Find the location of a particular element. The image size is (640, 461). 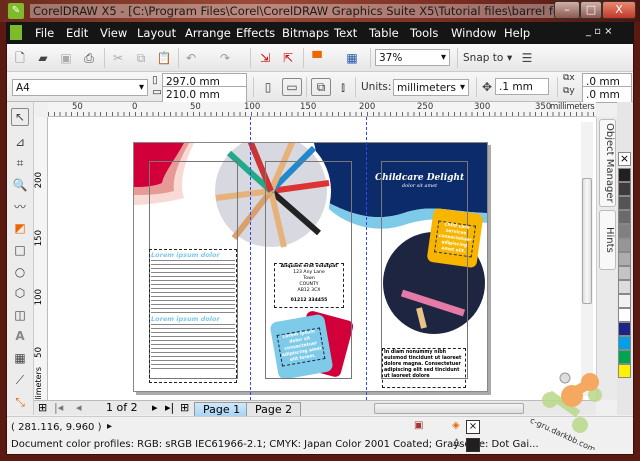

polygon-tool-icon: ⬡ is located at coordinates (20, 293).